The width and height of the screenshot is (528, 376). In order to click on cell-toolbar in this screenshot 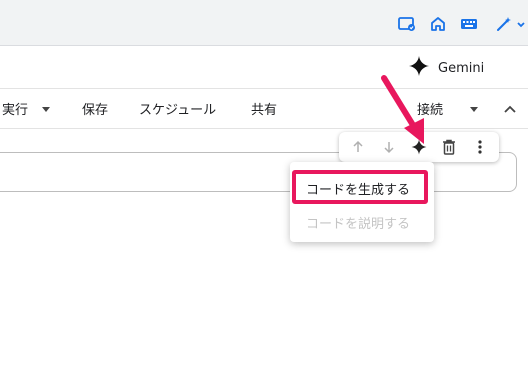, I will do `click(419, 147)`.